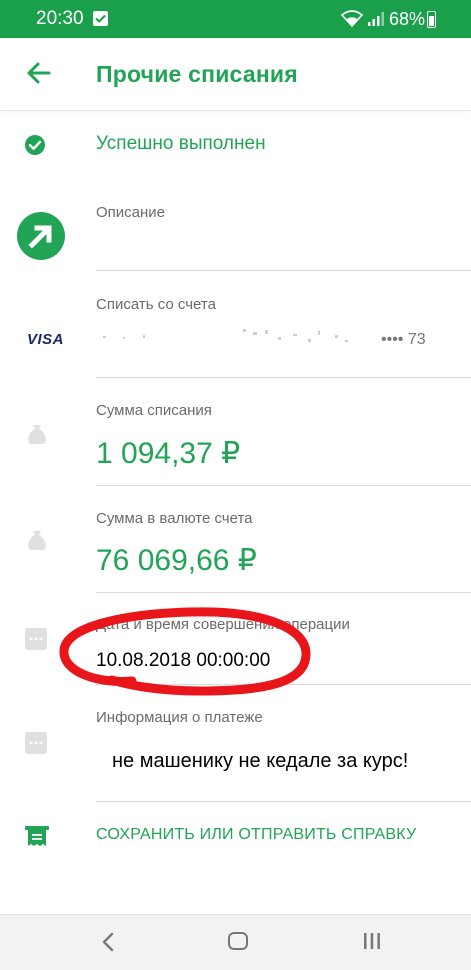 The width and height of the screenshot is (471, 970). What do you see at coordinates (36, 745) in the screenshot?
I see `message-icon` at bounding box center [36, 745].